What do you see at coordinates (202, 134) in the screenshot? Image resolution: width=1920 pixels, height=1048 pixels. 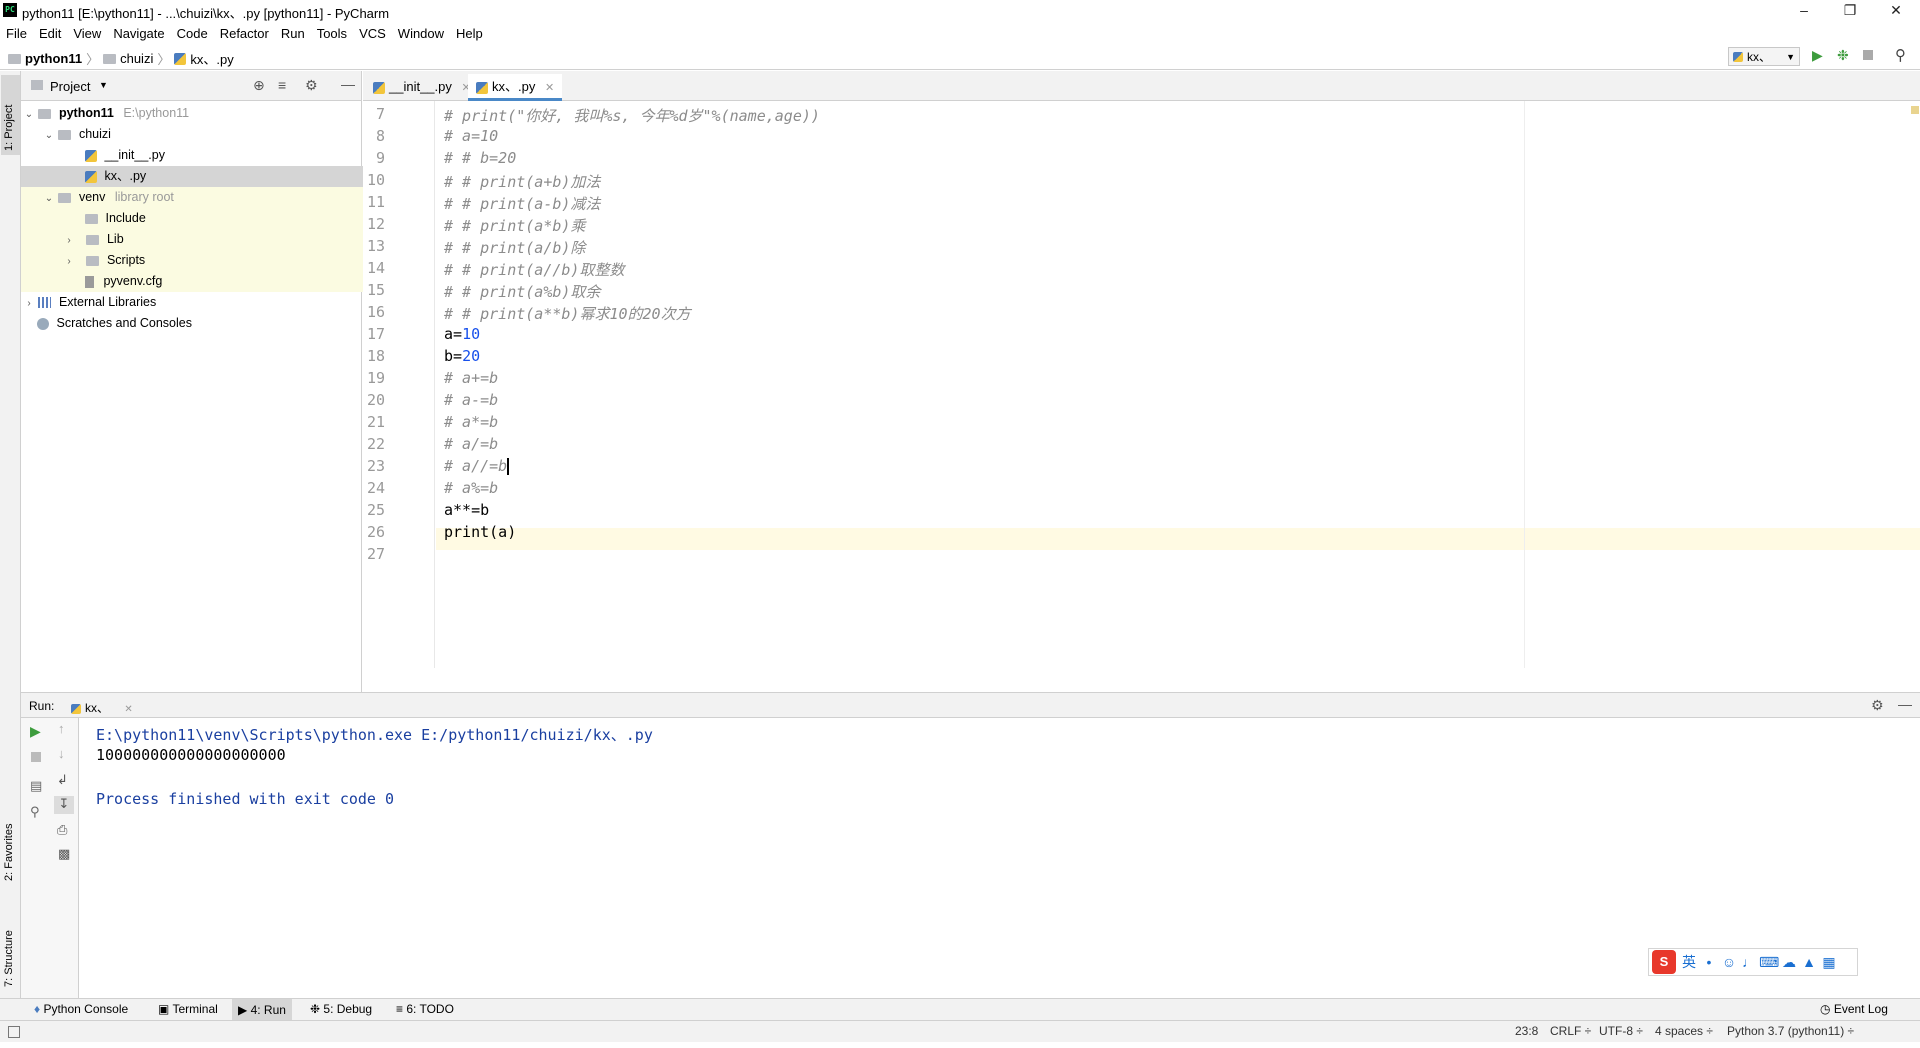 I see `tree-item-chuizi: ⌄ chuizi` at bounding box center [202, 134].